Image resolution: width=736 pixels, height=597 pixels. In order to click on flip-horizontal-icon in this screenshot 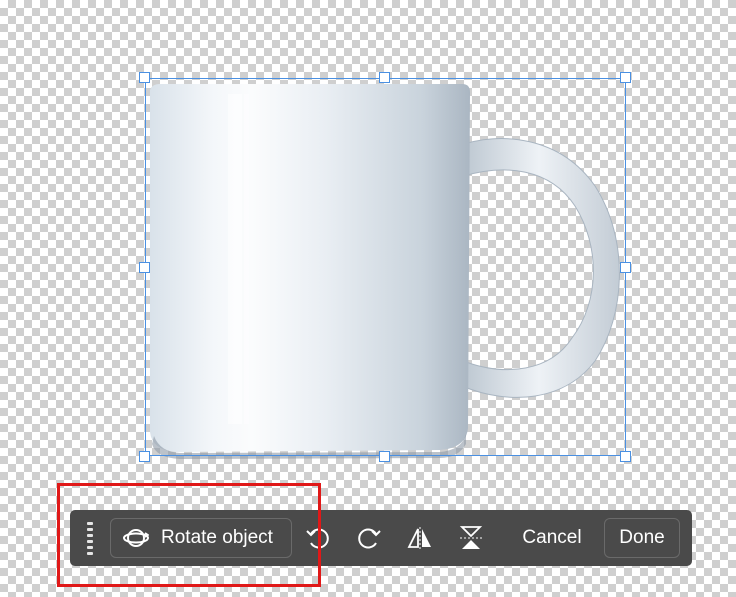, I will do `click(419, 538)`.